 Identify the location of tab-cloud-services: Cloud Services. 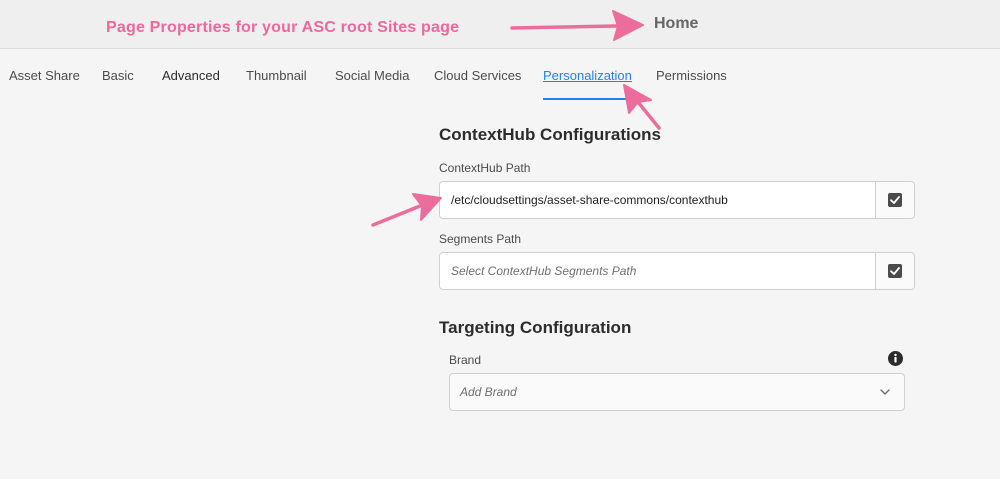
(477, 75).